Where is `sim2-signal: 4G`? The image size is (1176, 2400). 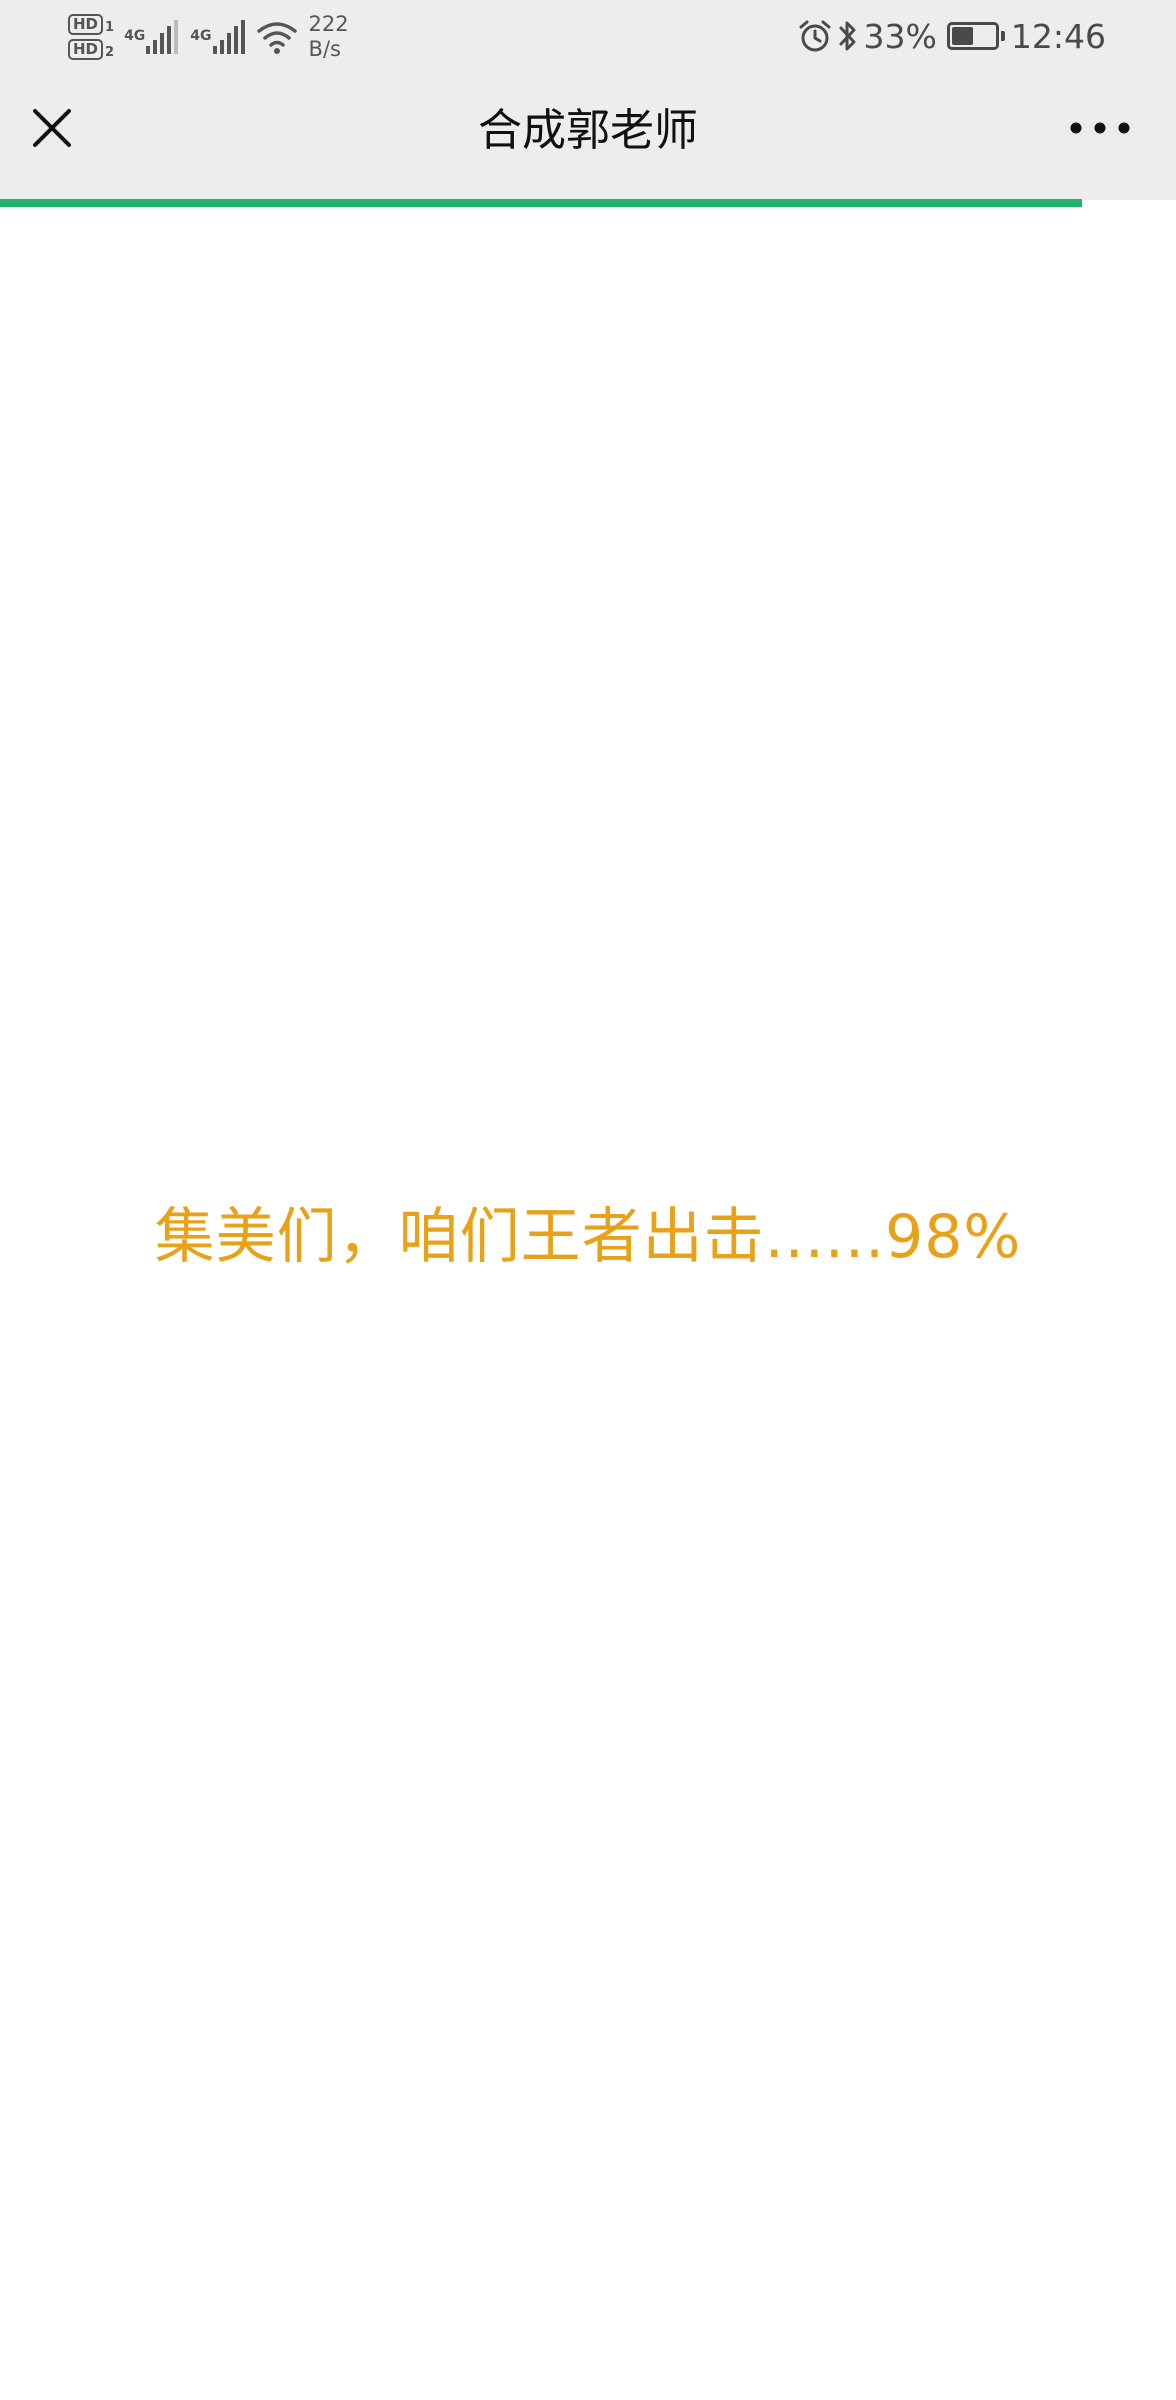
sim2-signal: 4G is located at coordinates (217, 37).